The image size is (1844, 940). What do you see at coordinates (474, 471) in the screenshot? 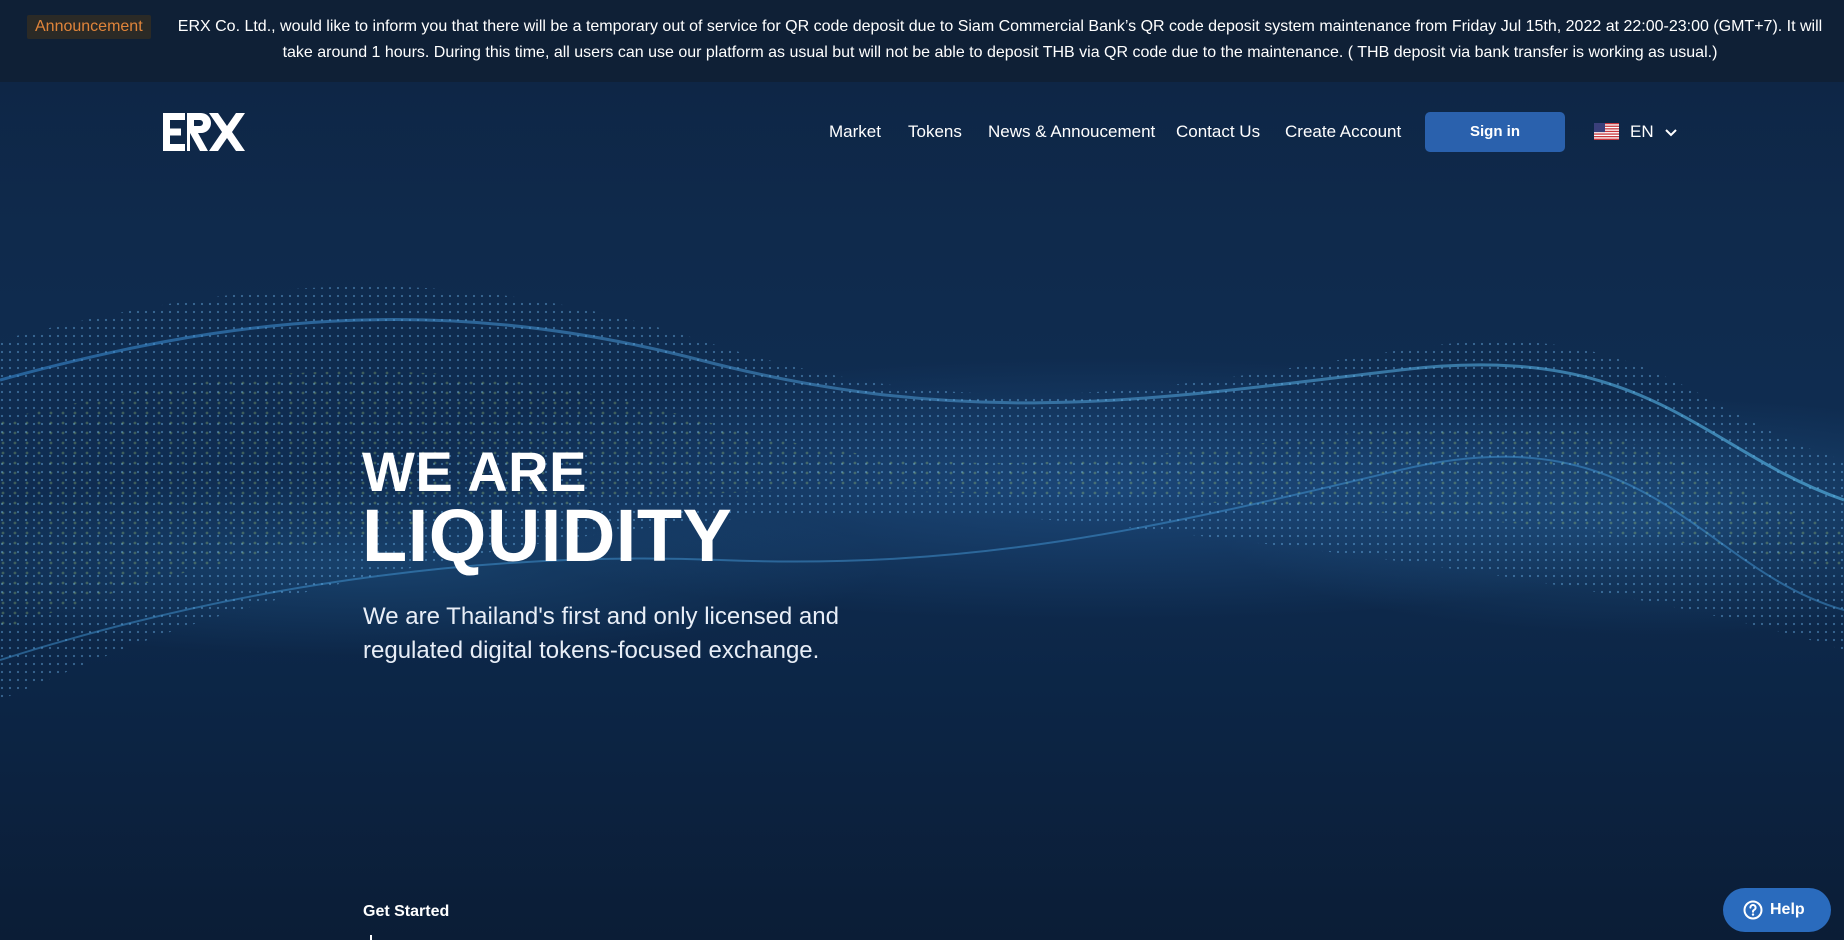
I see `hero-title-line1: WE ARE` at bounding box center [474, 471].